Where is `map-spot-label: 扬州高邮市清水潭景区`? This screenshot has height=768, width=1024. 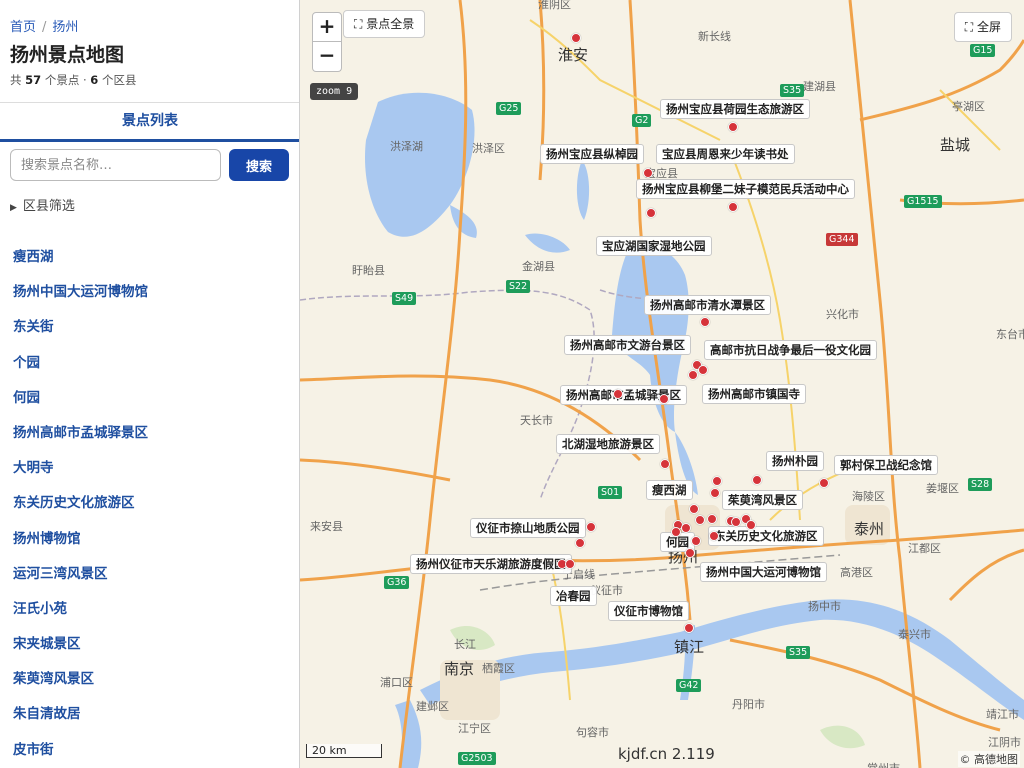
map-spot-label: 扬州高邮市清水潭景区 is located at coordinates (707, 305).